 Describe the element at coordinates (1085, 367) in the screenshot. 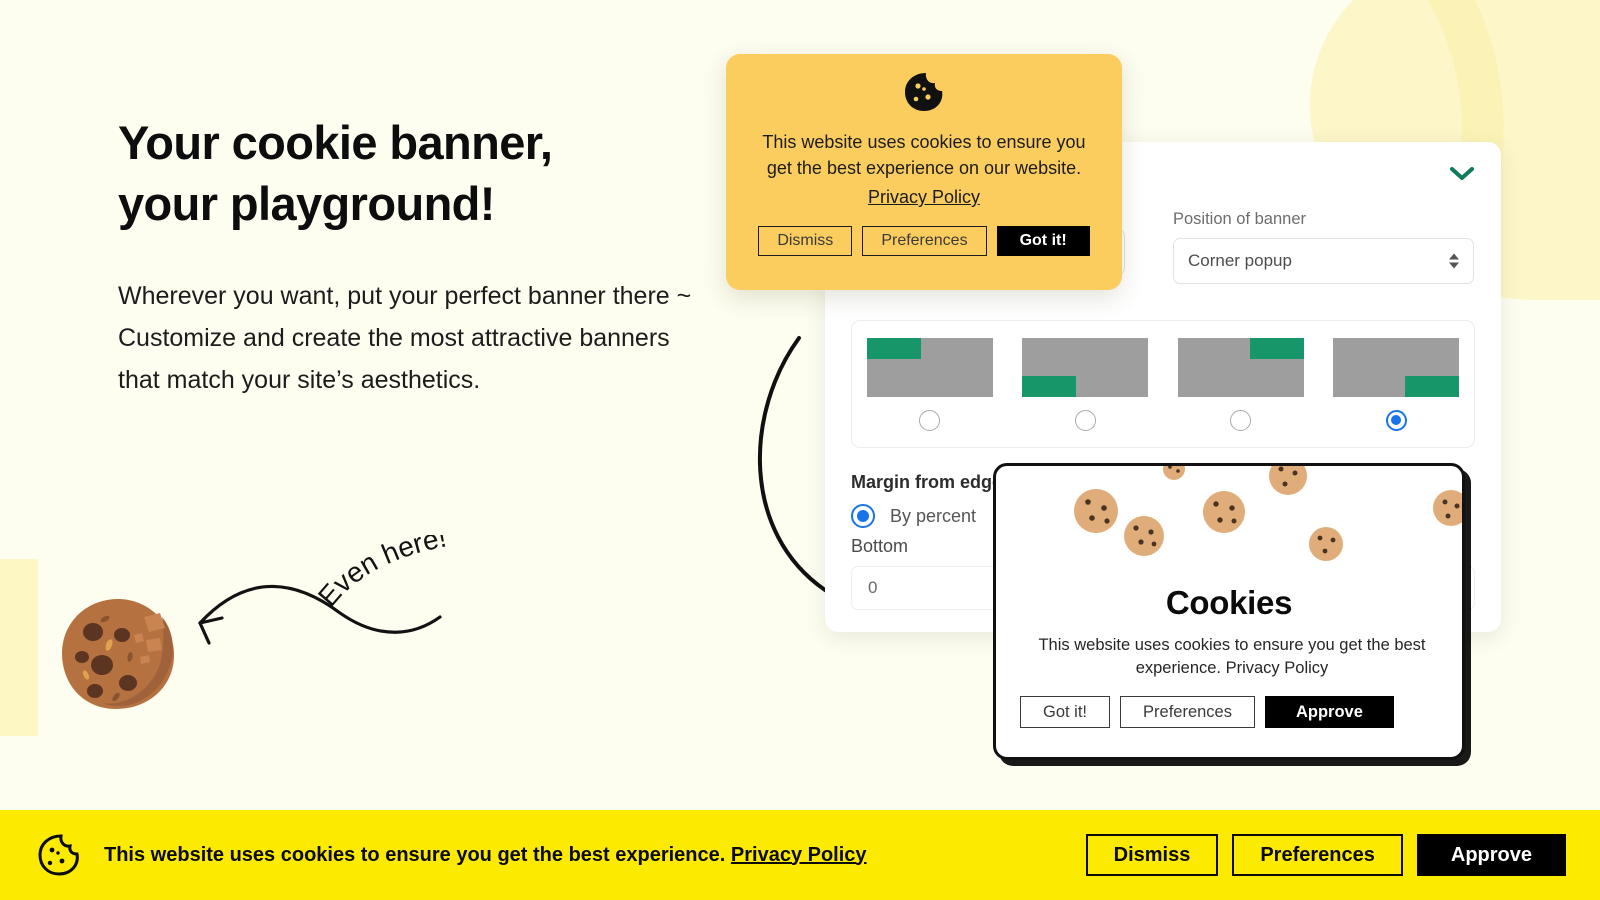

I see `position-thumbnail-bottom-left` at that location.